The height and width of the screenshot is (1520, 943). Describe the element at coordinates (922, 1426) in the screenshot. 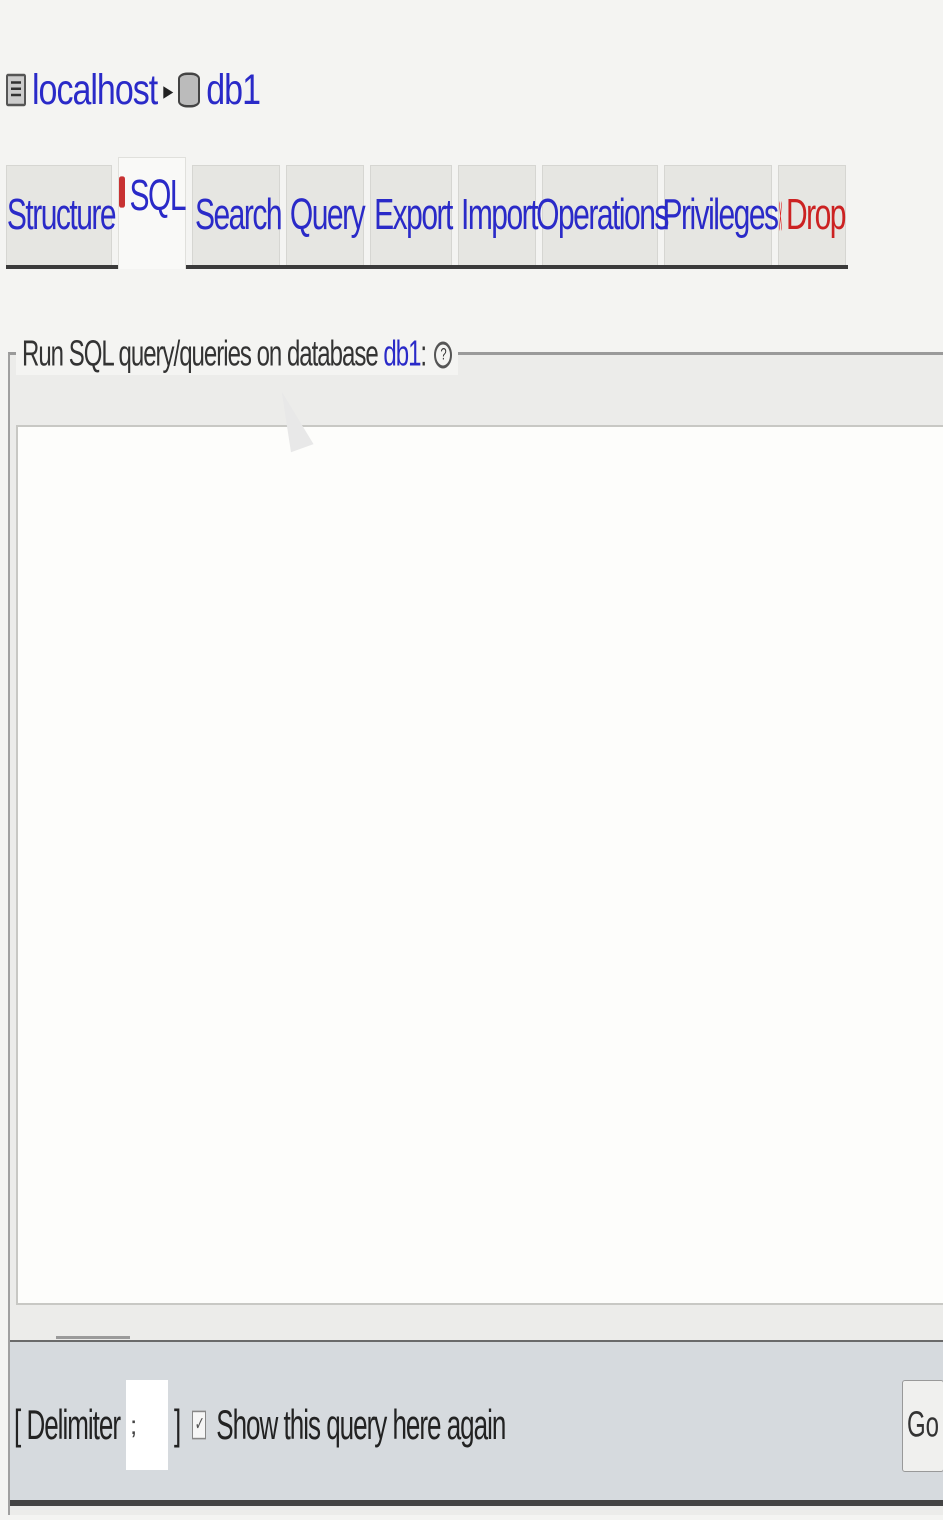

I see `go-button: Go` at that location.